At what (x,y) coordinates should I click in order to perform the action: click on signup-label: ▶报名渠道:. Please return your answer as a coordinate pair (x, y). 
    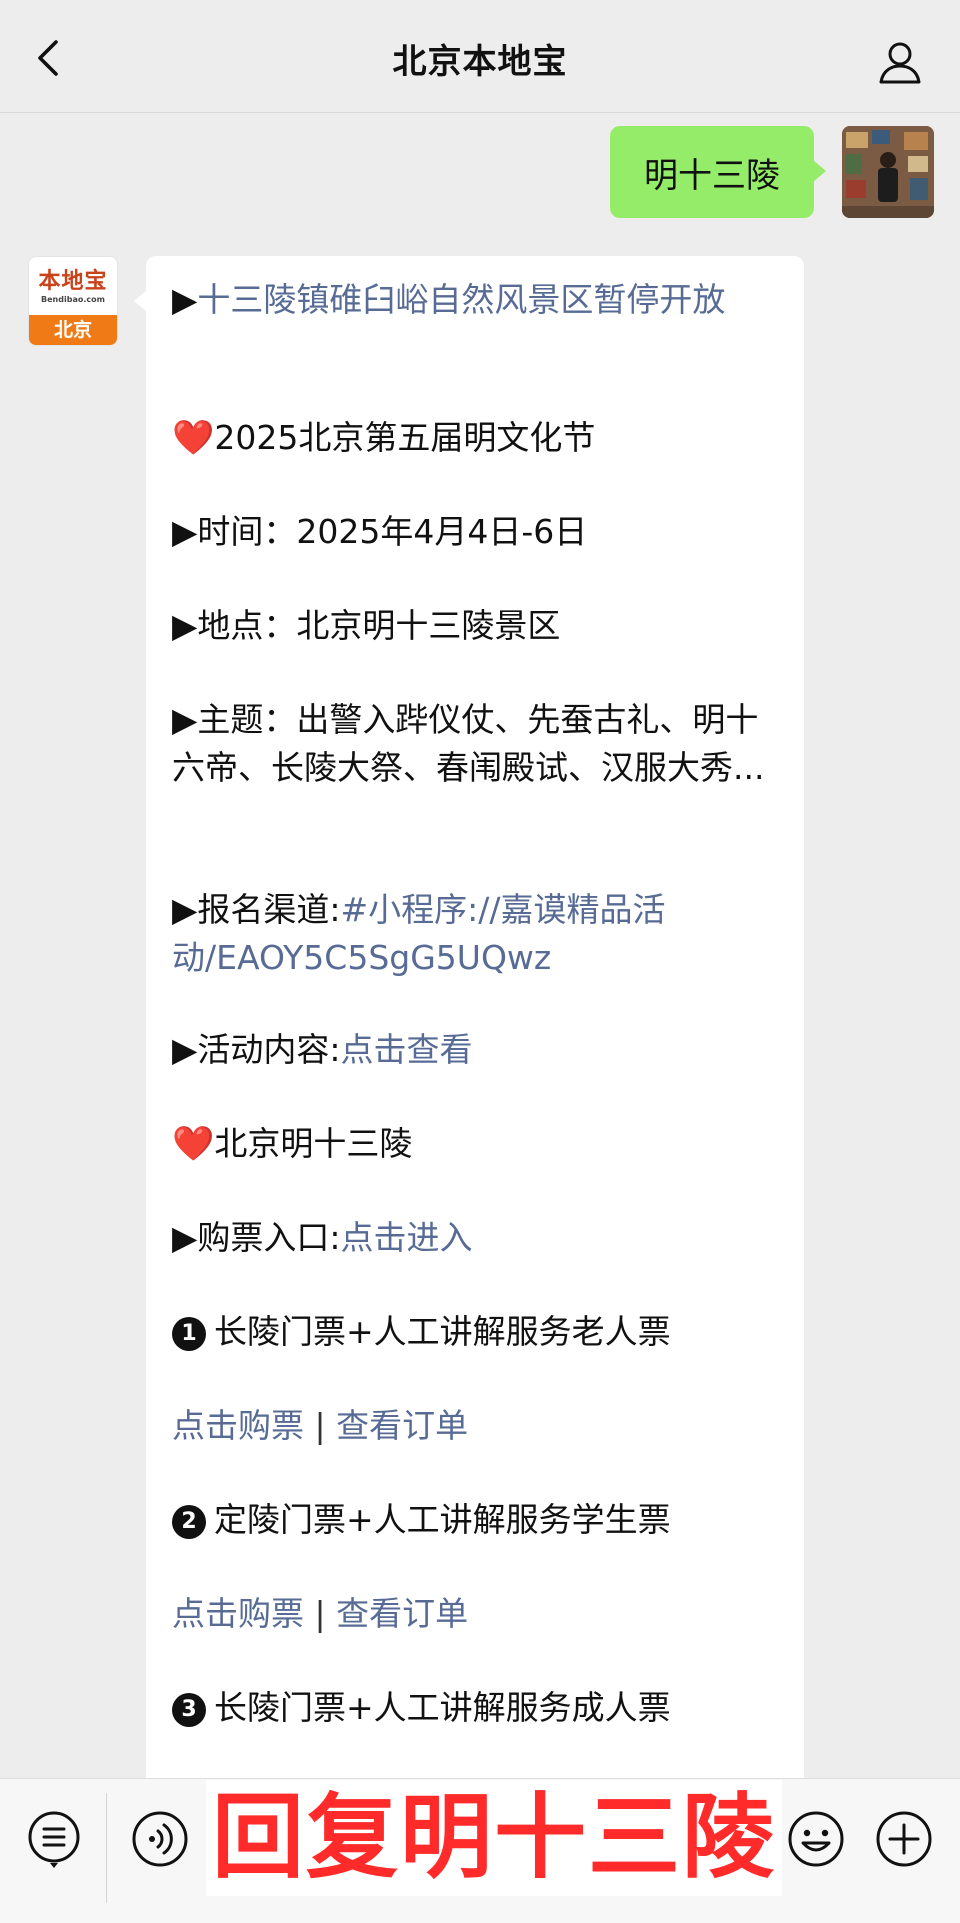
    Looking at the image, I should click on (256, 909).